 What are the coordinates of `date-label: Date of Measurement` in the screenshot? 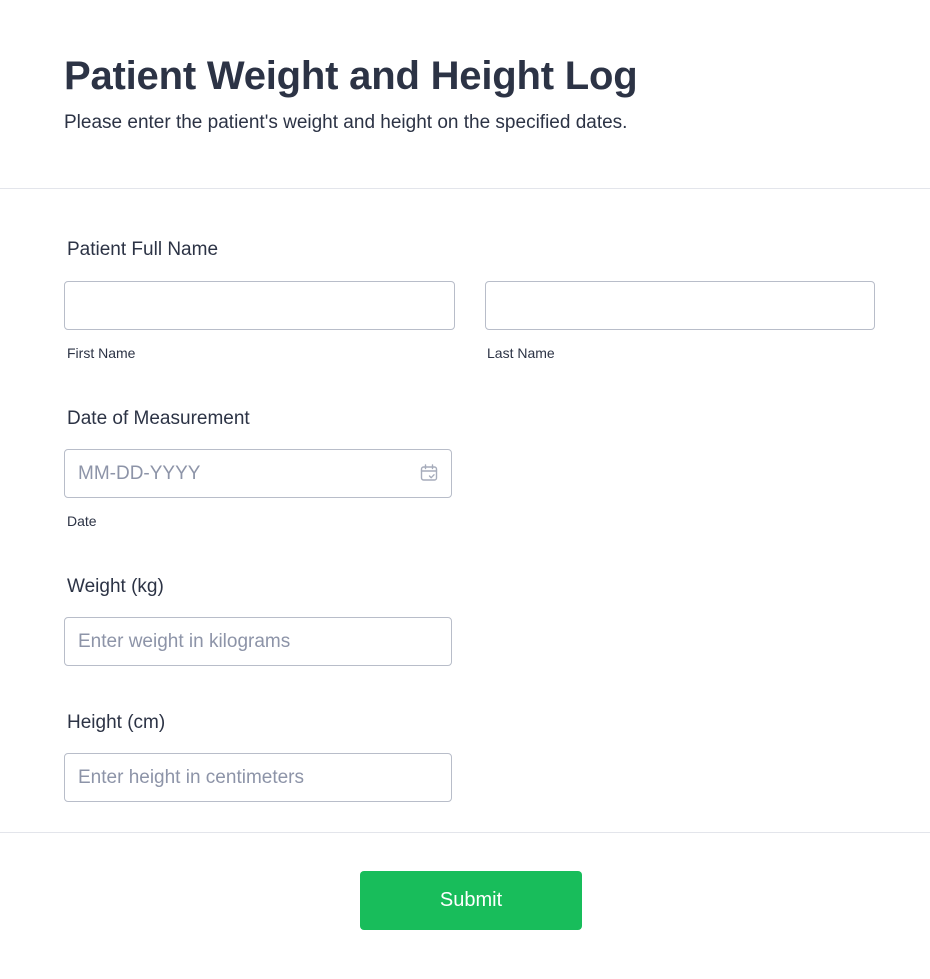 It's located at (158, 418).